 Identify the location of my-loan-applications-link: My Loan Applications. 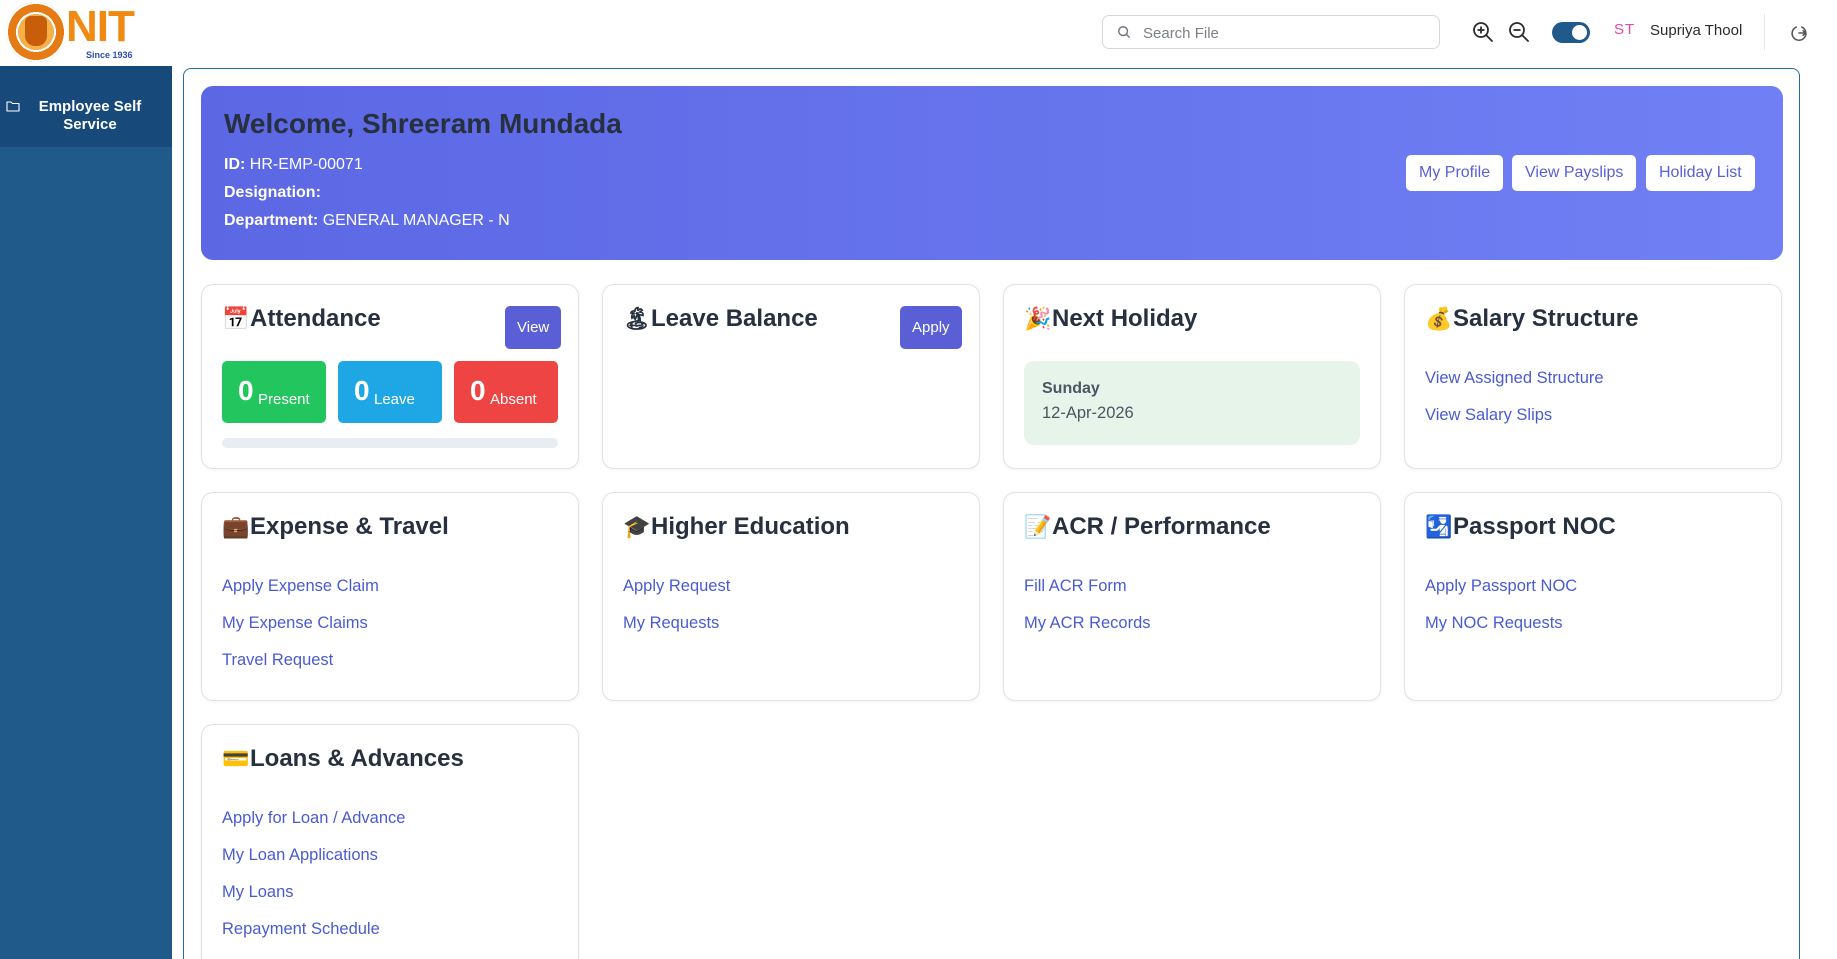
(300, 855).